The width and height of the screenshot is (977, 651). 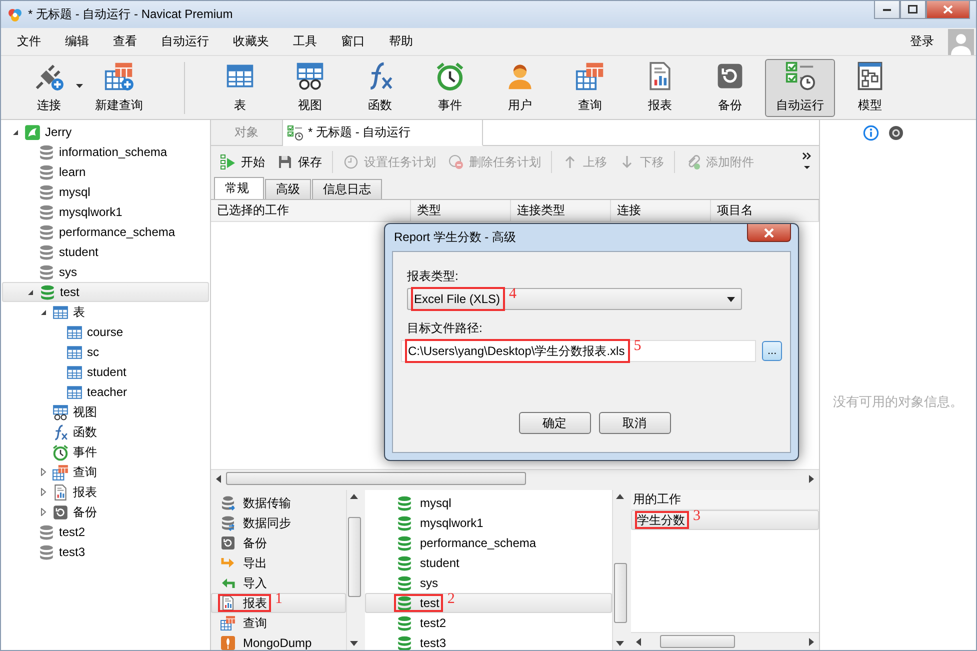 I want to click on tree-item: test3, so click(x=105, y=552).